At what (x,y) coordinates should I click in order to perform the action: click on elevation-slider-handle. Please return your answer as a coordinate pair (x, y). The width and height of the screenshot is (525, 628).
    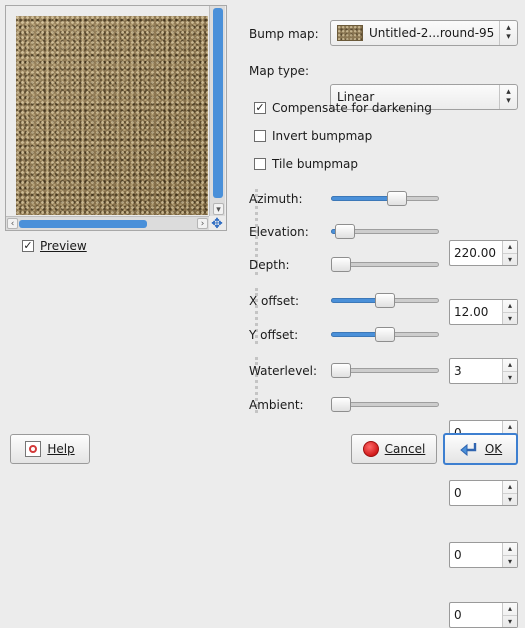
    Looking at the image, I should click on (345, 231).